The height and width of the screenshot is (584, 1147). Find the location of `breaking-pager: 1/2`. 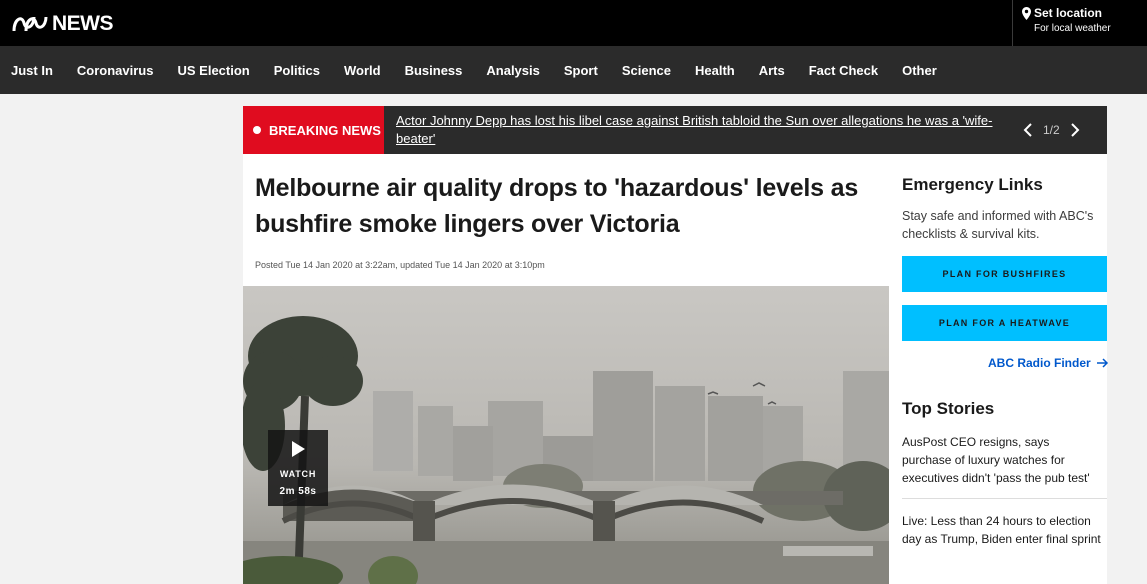

breaking-pager: 1/2 is located at coordinates (1063, 130).